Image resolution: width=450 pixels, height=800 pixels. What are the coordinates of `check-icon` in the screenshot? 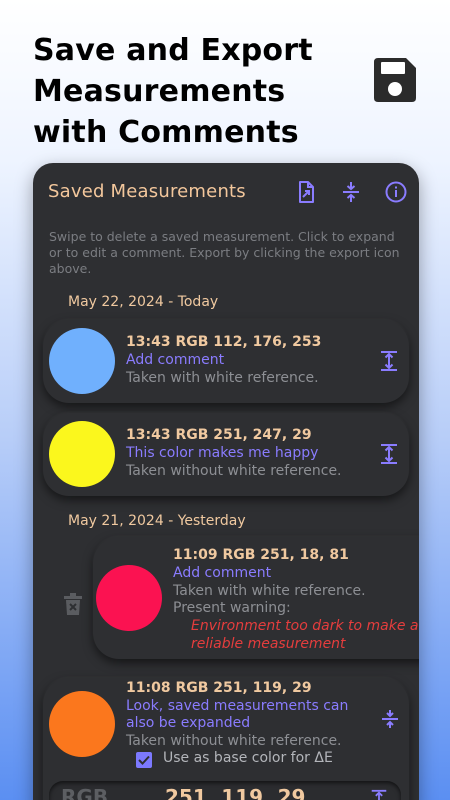 It's located at (144, 760).